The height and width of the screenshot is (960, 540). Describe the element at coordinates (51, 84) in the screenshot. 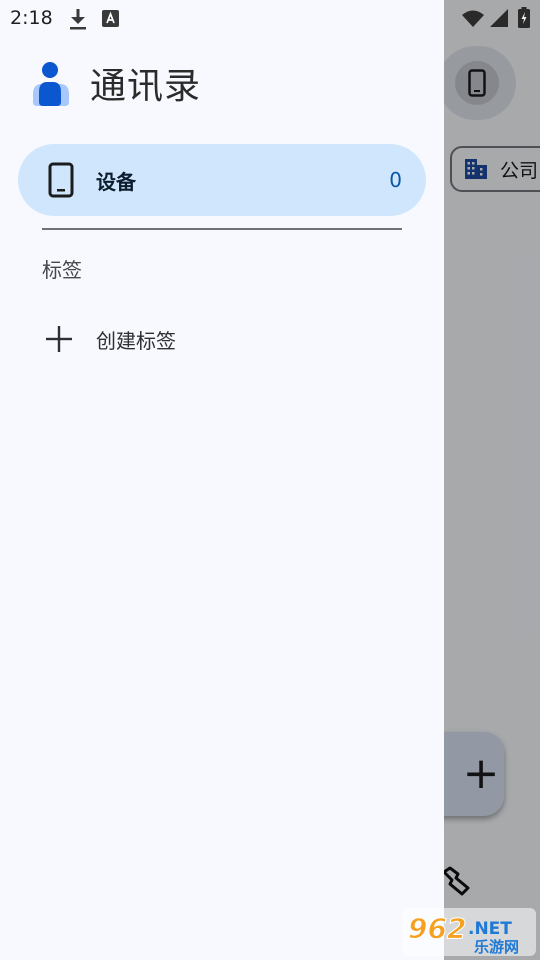

I see `contacts-logo-icon` at that location.